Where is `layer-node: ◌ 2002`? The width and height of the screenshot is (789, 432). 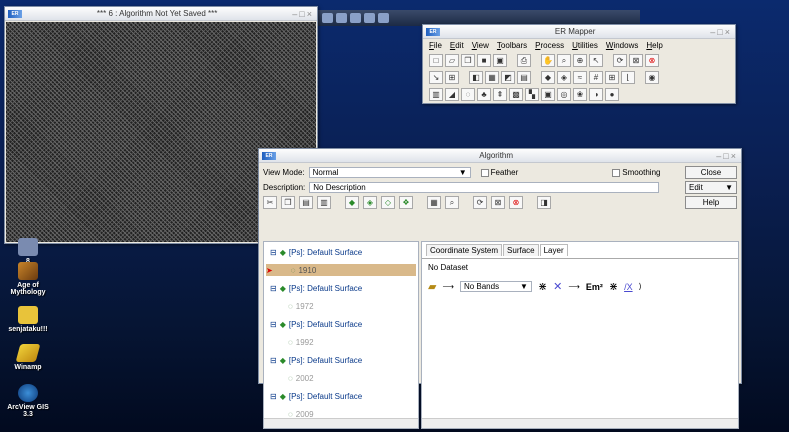
layer-node: ◌ 2002 is located at coordinates (301, 378).